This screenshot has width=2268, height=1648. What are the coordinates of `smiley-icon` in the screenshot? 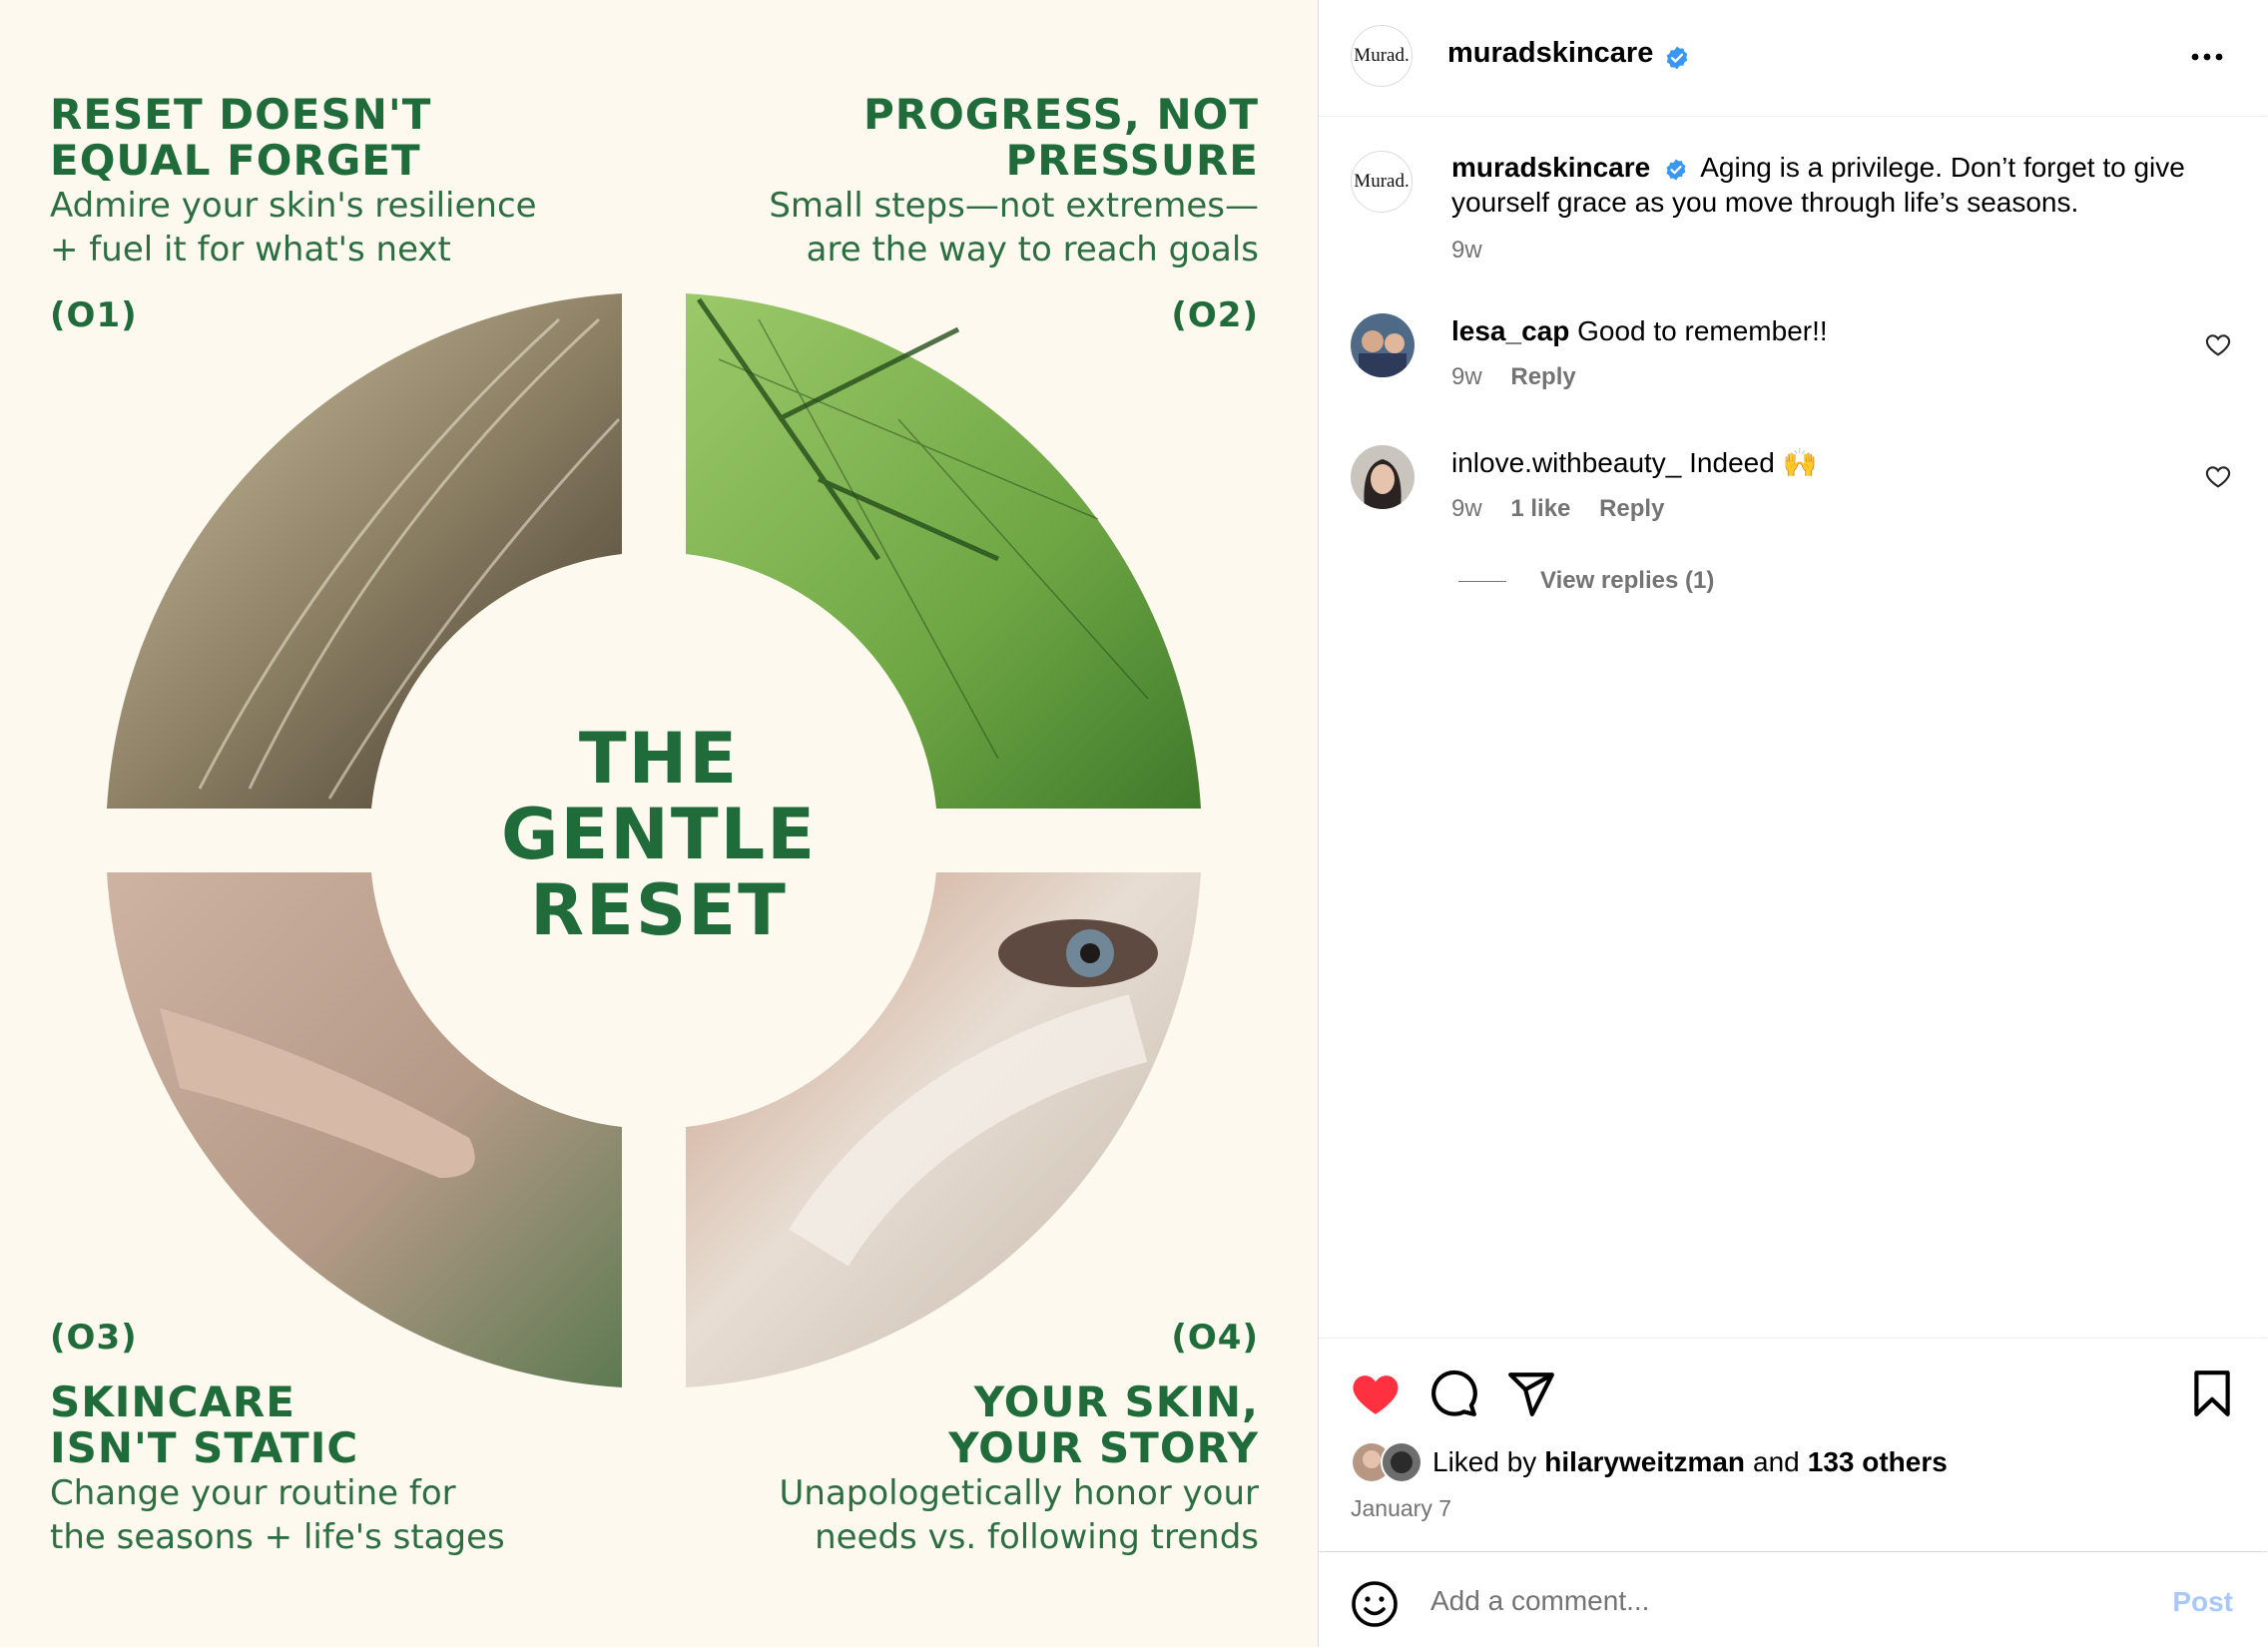 It's located at (1375, 1604).